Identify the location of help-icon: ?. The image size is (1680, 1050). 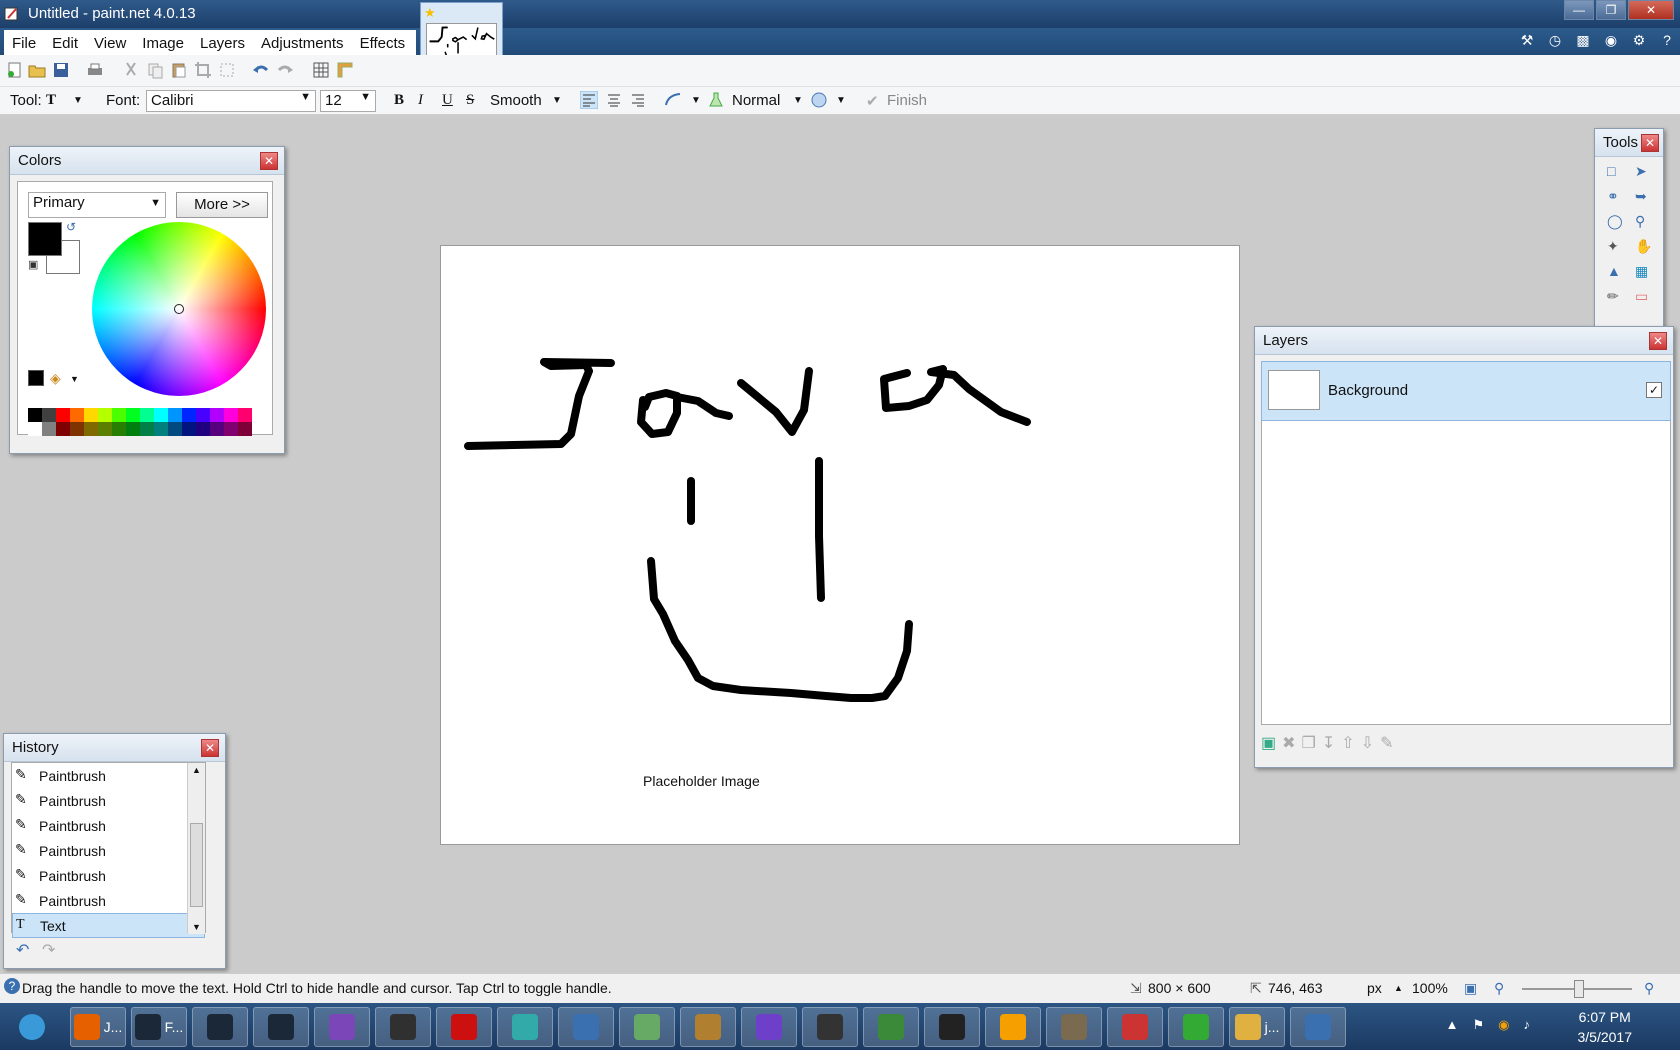
(1667, 40).